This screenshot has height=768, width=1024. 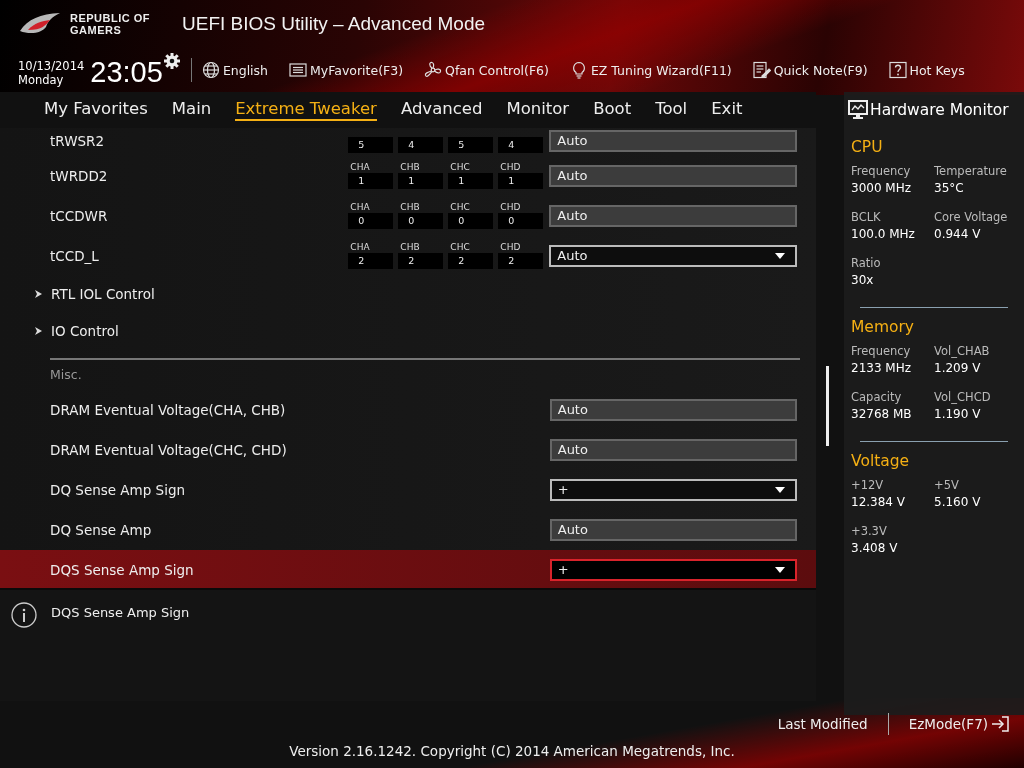 I want to click on chevron-icon, so click(x=38, y=331).